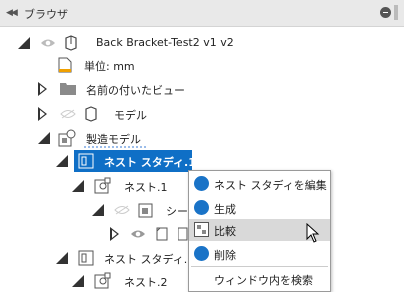 The height and width of the screenshot is (292, 404). Describe the element at coordinates (259, 266) in the screenshot. I see `menu-separator` at that location.